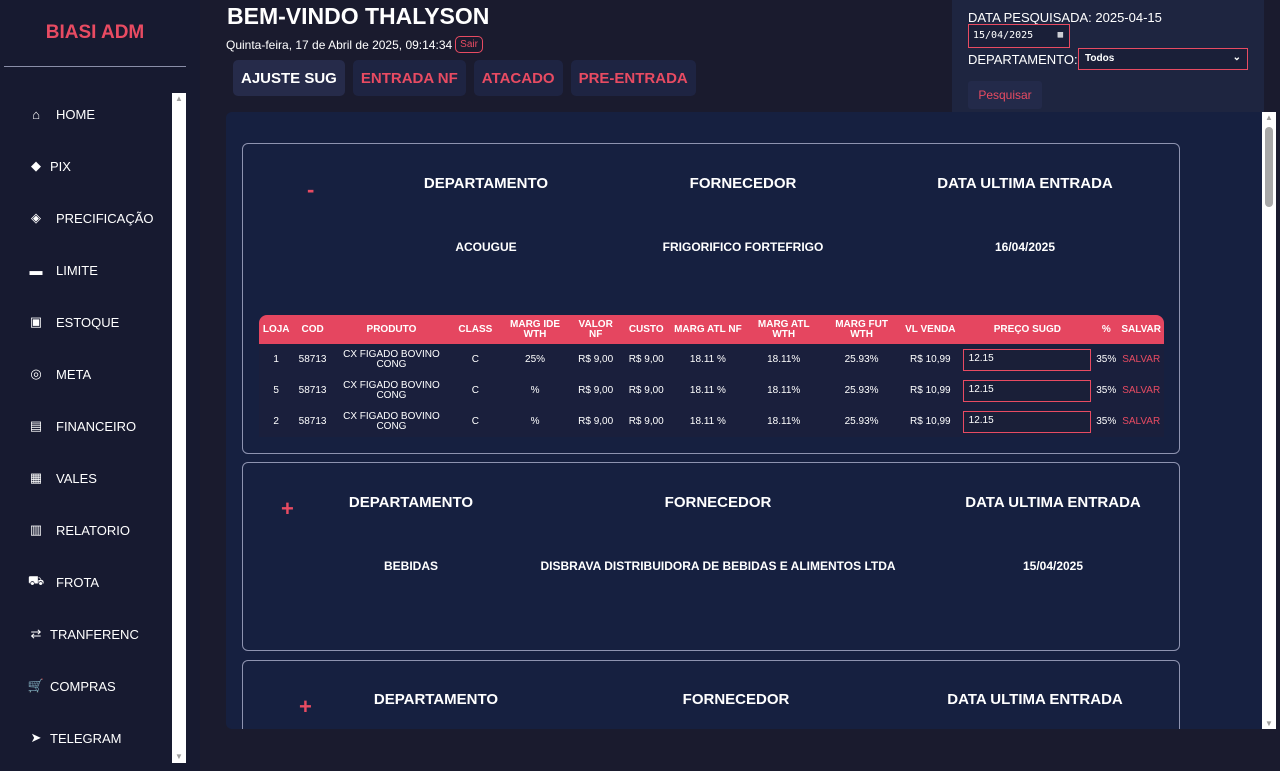 The image size is (1280, 771). I want to click on cell-preco: 12.15, so click(1027, 390).